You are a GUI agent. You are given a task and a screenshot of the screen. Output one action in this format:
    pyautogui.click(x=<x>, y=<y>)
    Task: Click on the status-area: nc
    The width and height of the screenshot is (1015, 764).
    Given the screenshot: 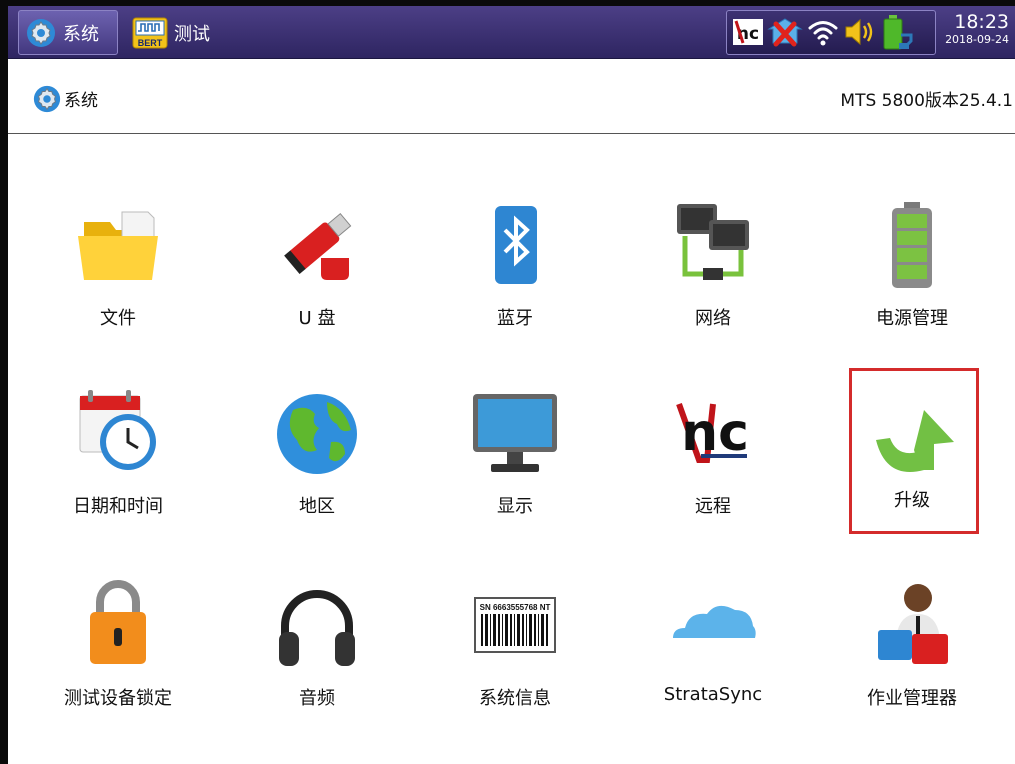 What is the action you would take?
    pyautogui.click(x=831, y=32)
    